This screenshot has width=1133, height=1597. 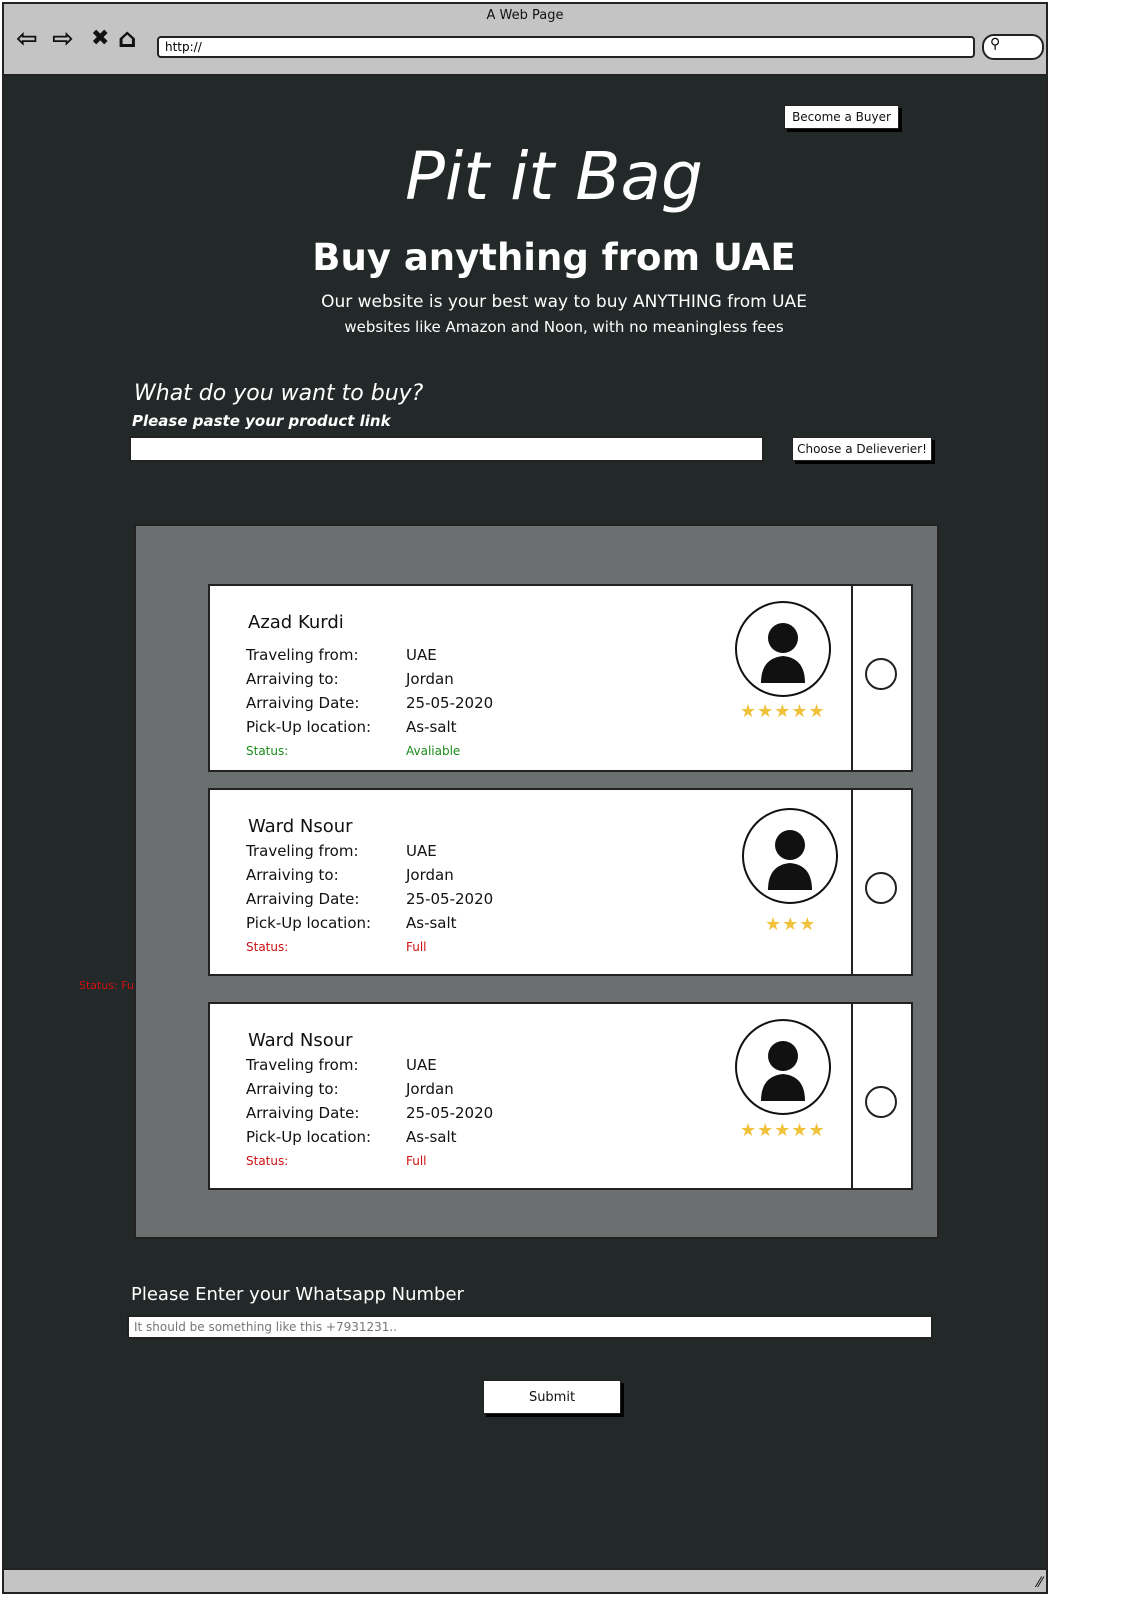 What do you see at coordinates (525, 15) in the screenshot?
I see `window-title: A Web Page` at bounding box center [525, 15].